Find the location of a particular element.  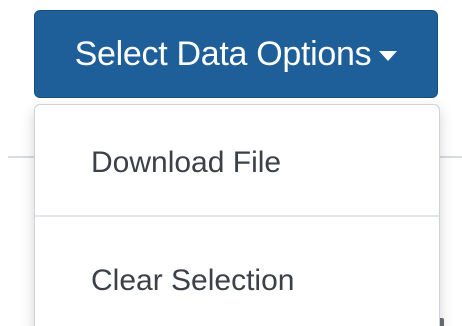

menu-divider is located at coordinates (237, 216).